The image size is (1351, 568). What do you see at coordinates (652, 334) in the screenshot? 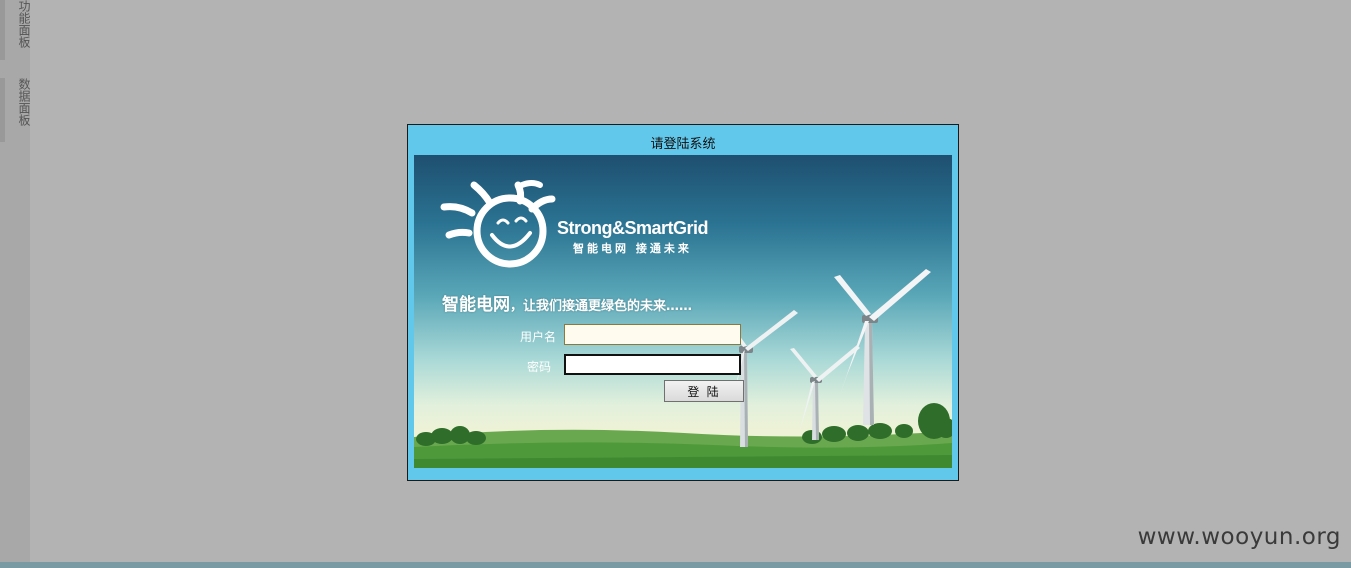
I see `username-input` at bounding box center [652, 334].